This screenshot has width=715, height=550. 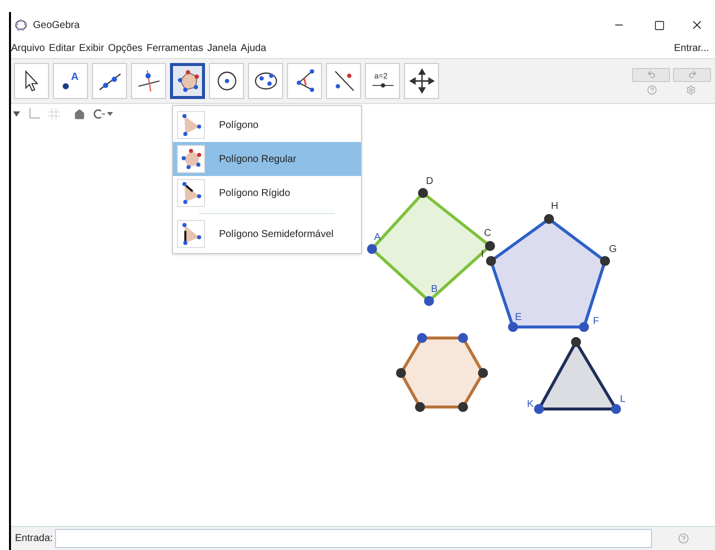 What do you see at coordinates (62, 48) in the screenshot?
I see `menu-item: Editar` at bounding box center [62, 48].